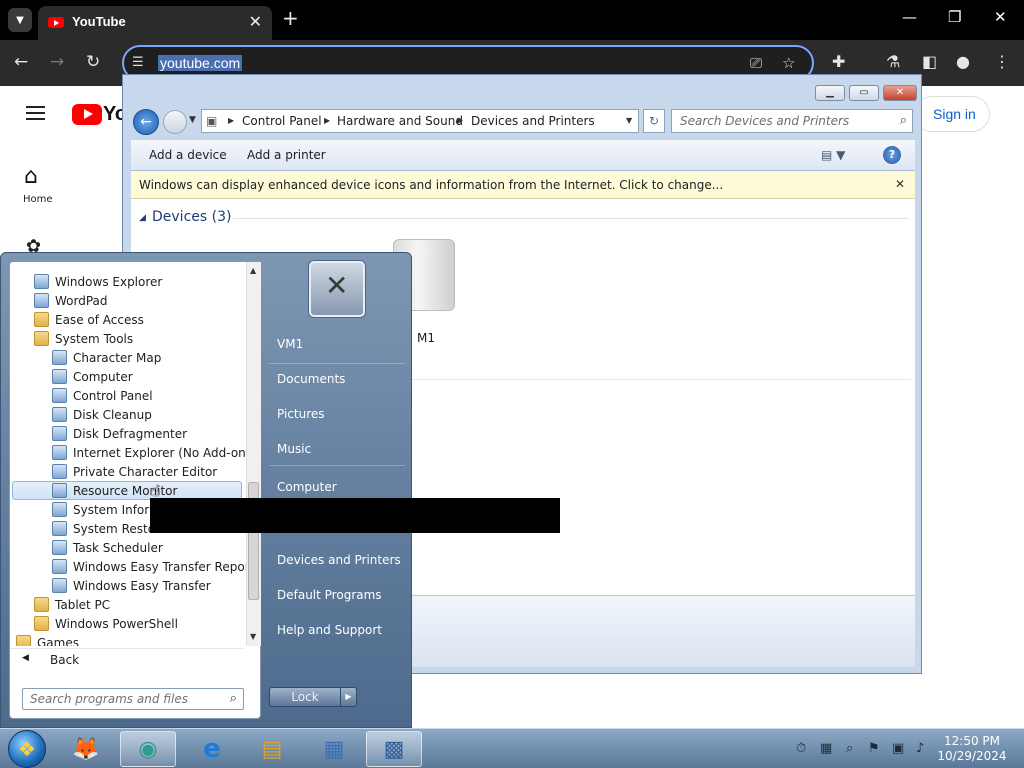  What do you see at coordinates (898, 748) in the screenshot?
I see `display-tray-icon: ▣` at bounding box center [898, 748].